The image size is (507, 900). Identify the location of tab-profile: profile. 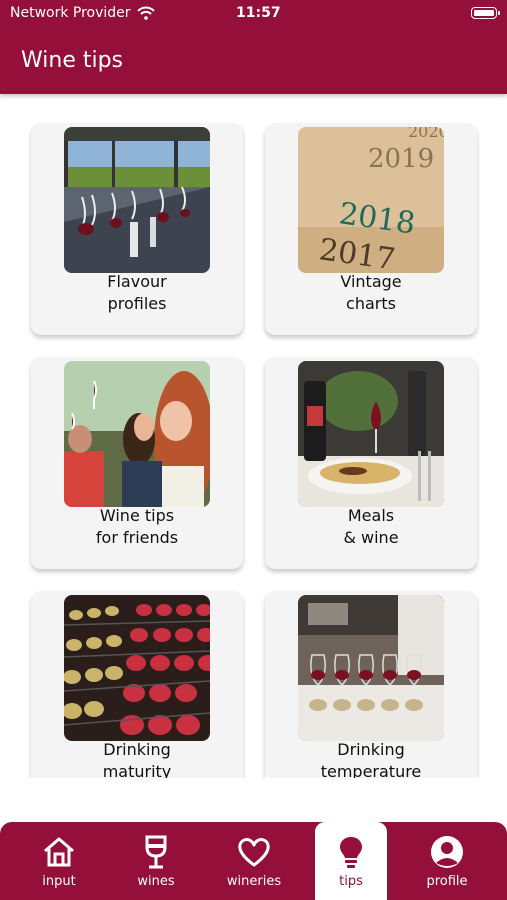
(447, 861).